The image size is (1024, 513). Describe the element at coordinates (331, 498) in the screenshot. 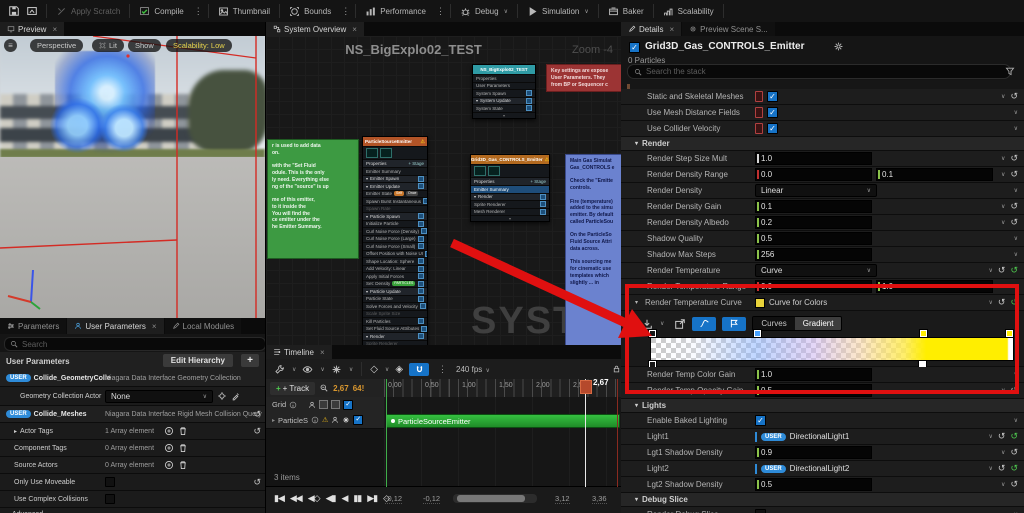

I see `transport-button-3: ◀▮` at that location.